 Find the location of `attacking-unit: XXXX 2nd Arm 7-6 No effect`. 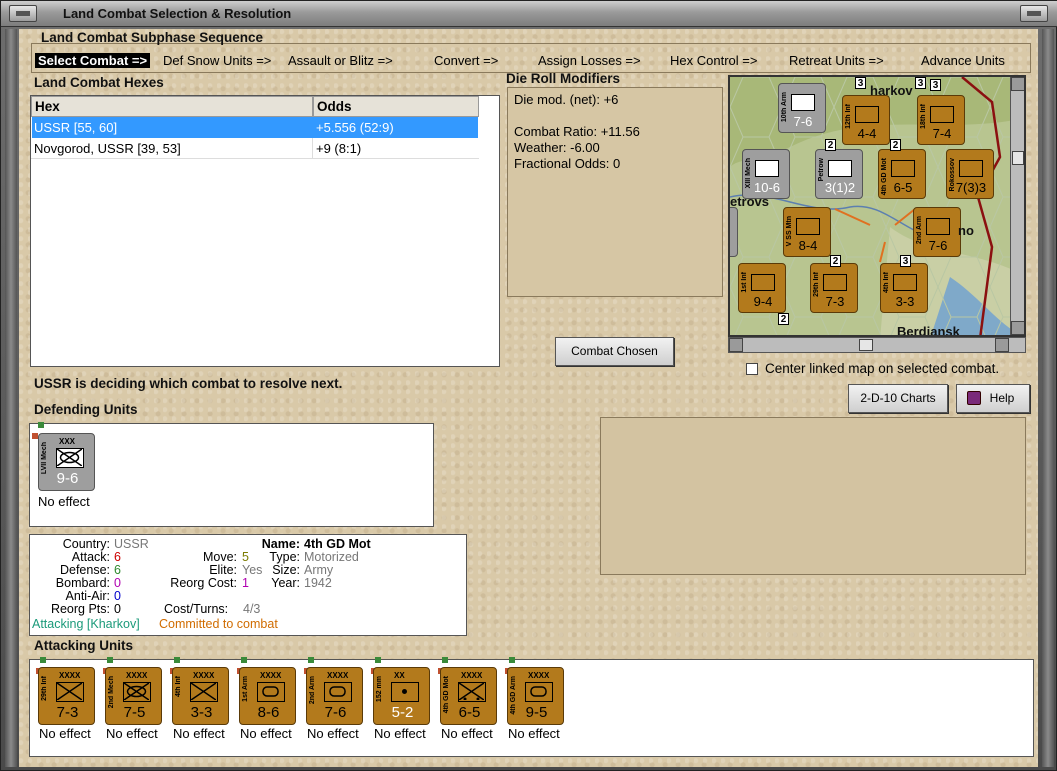

attacking-unit: XXXX 2nd Arm 7-6 No effect is located at coordinates (336, 706).